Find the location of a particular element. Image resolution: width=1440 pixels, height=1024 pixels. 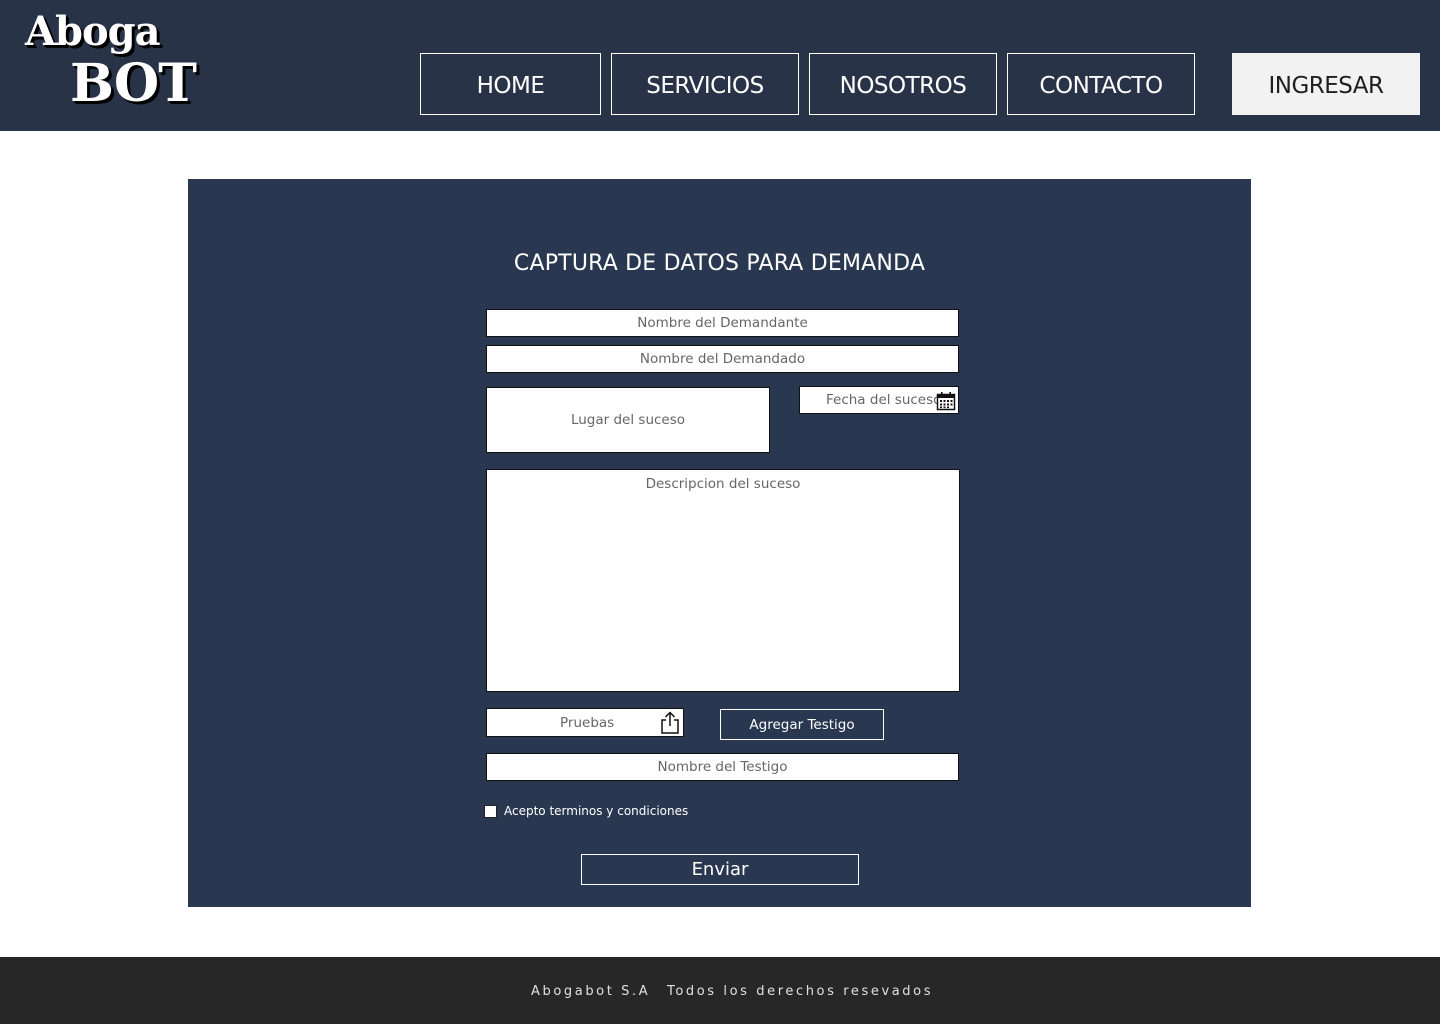

nav-contacto-button: CONTACTO is located at coordinates (1101, 84).